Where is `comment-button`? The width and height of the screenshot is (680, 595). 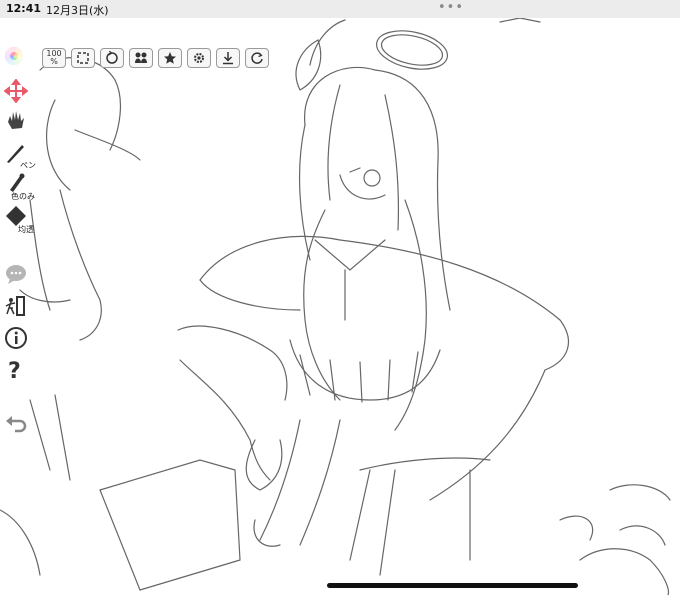
comment-button is located at coordinates (16, 274).